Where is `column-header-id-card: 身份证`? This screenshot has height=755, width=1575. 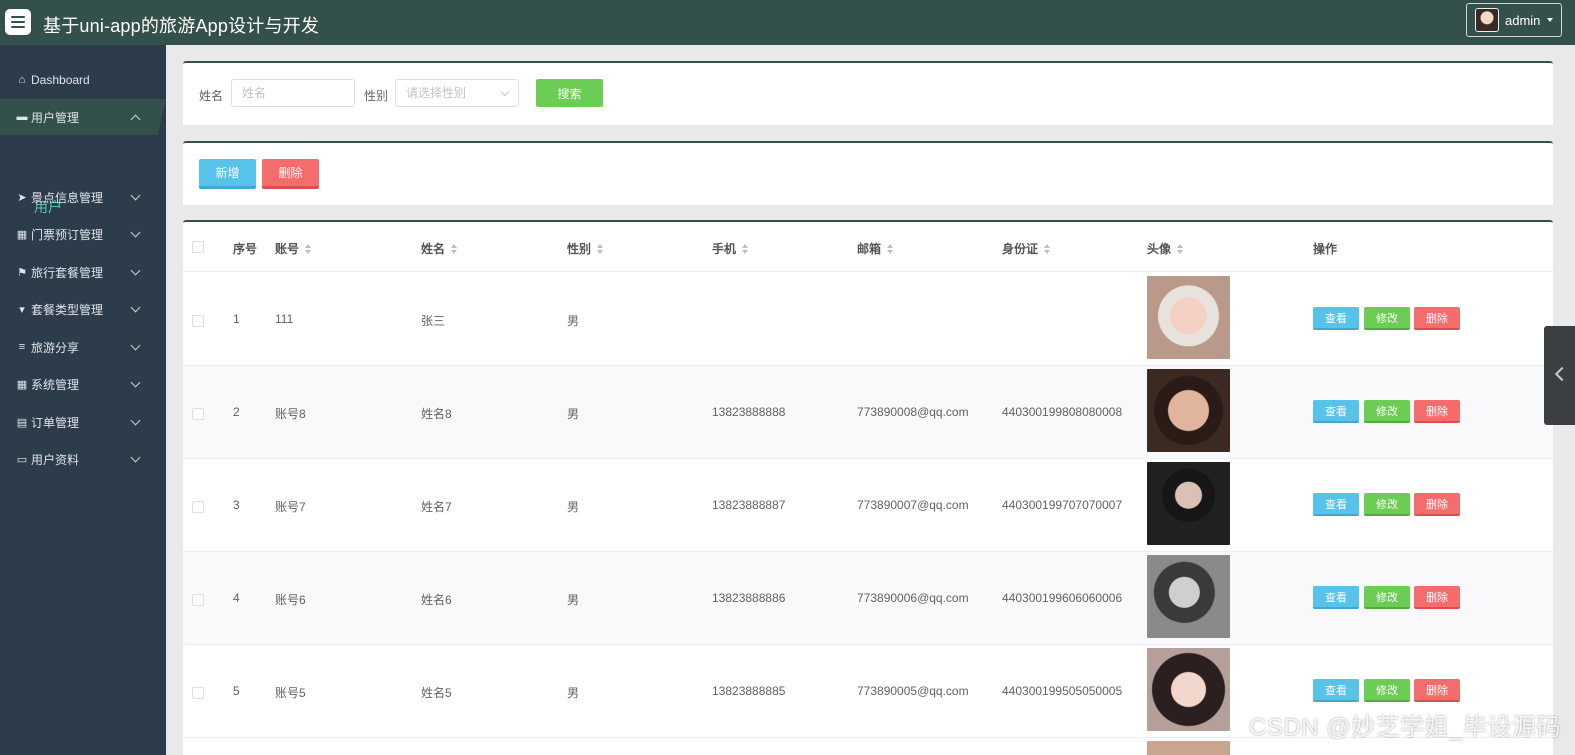 column-header-id-card: 身份证 is located at coordinates (1026, 248).